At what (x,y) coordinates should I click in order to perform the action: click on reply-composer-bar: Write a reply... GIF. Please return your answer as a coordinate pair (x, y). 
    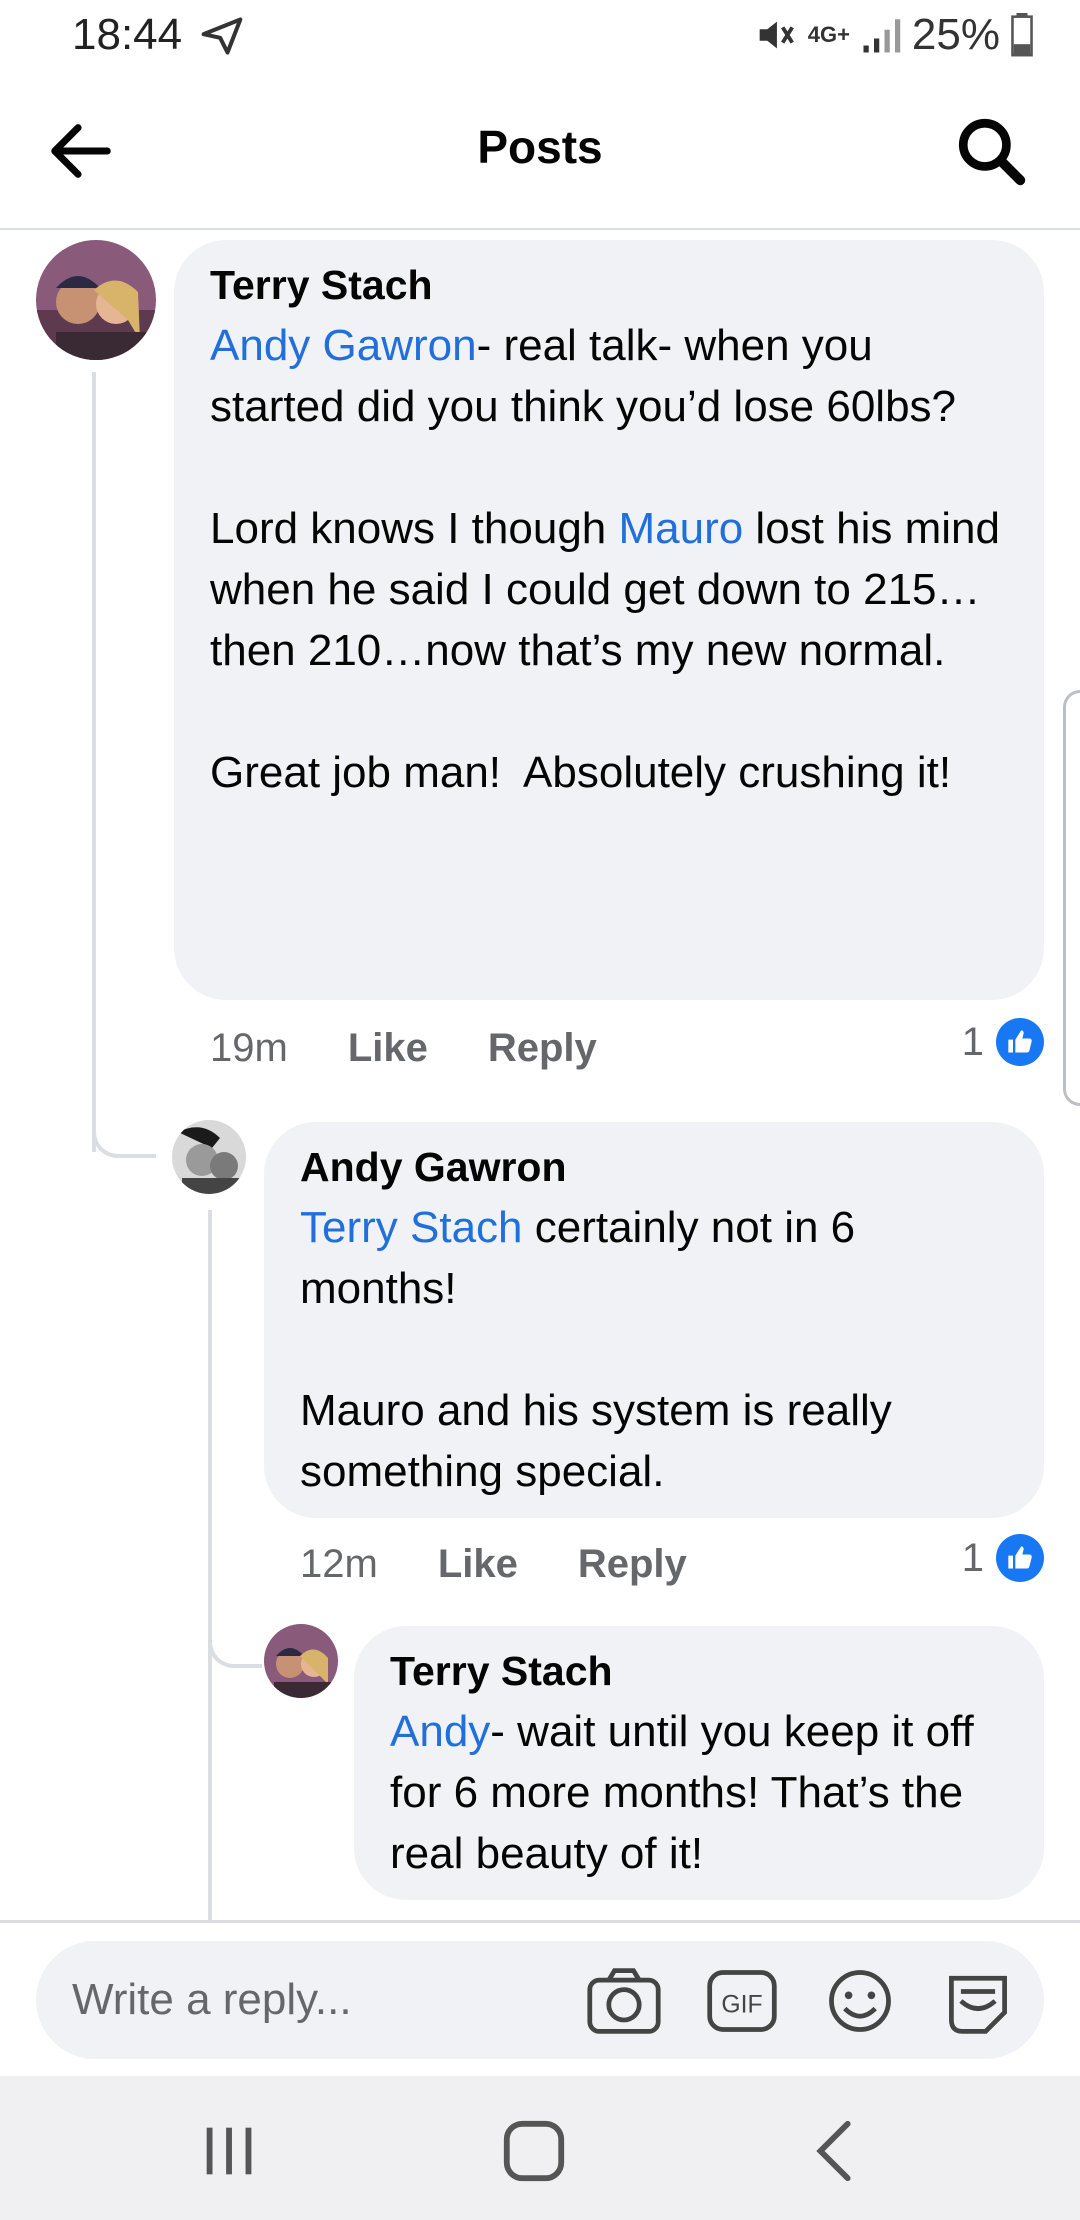
    Looking at the image, I should click on (540, 1999).